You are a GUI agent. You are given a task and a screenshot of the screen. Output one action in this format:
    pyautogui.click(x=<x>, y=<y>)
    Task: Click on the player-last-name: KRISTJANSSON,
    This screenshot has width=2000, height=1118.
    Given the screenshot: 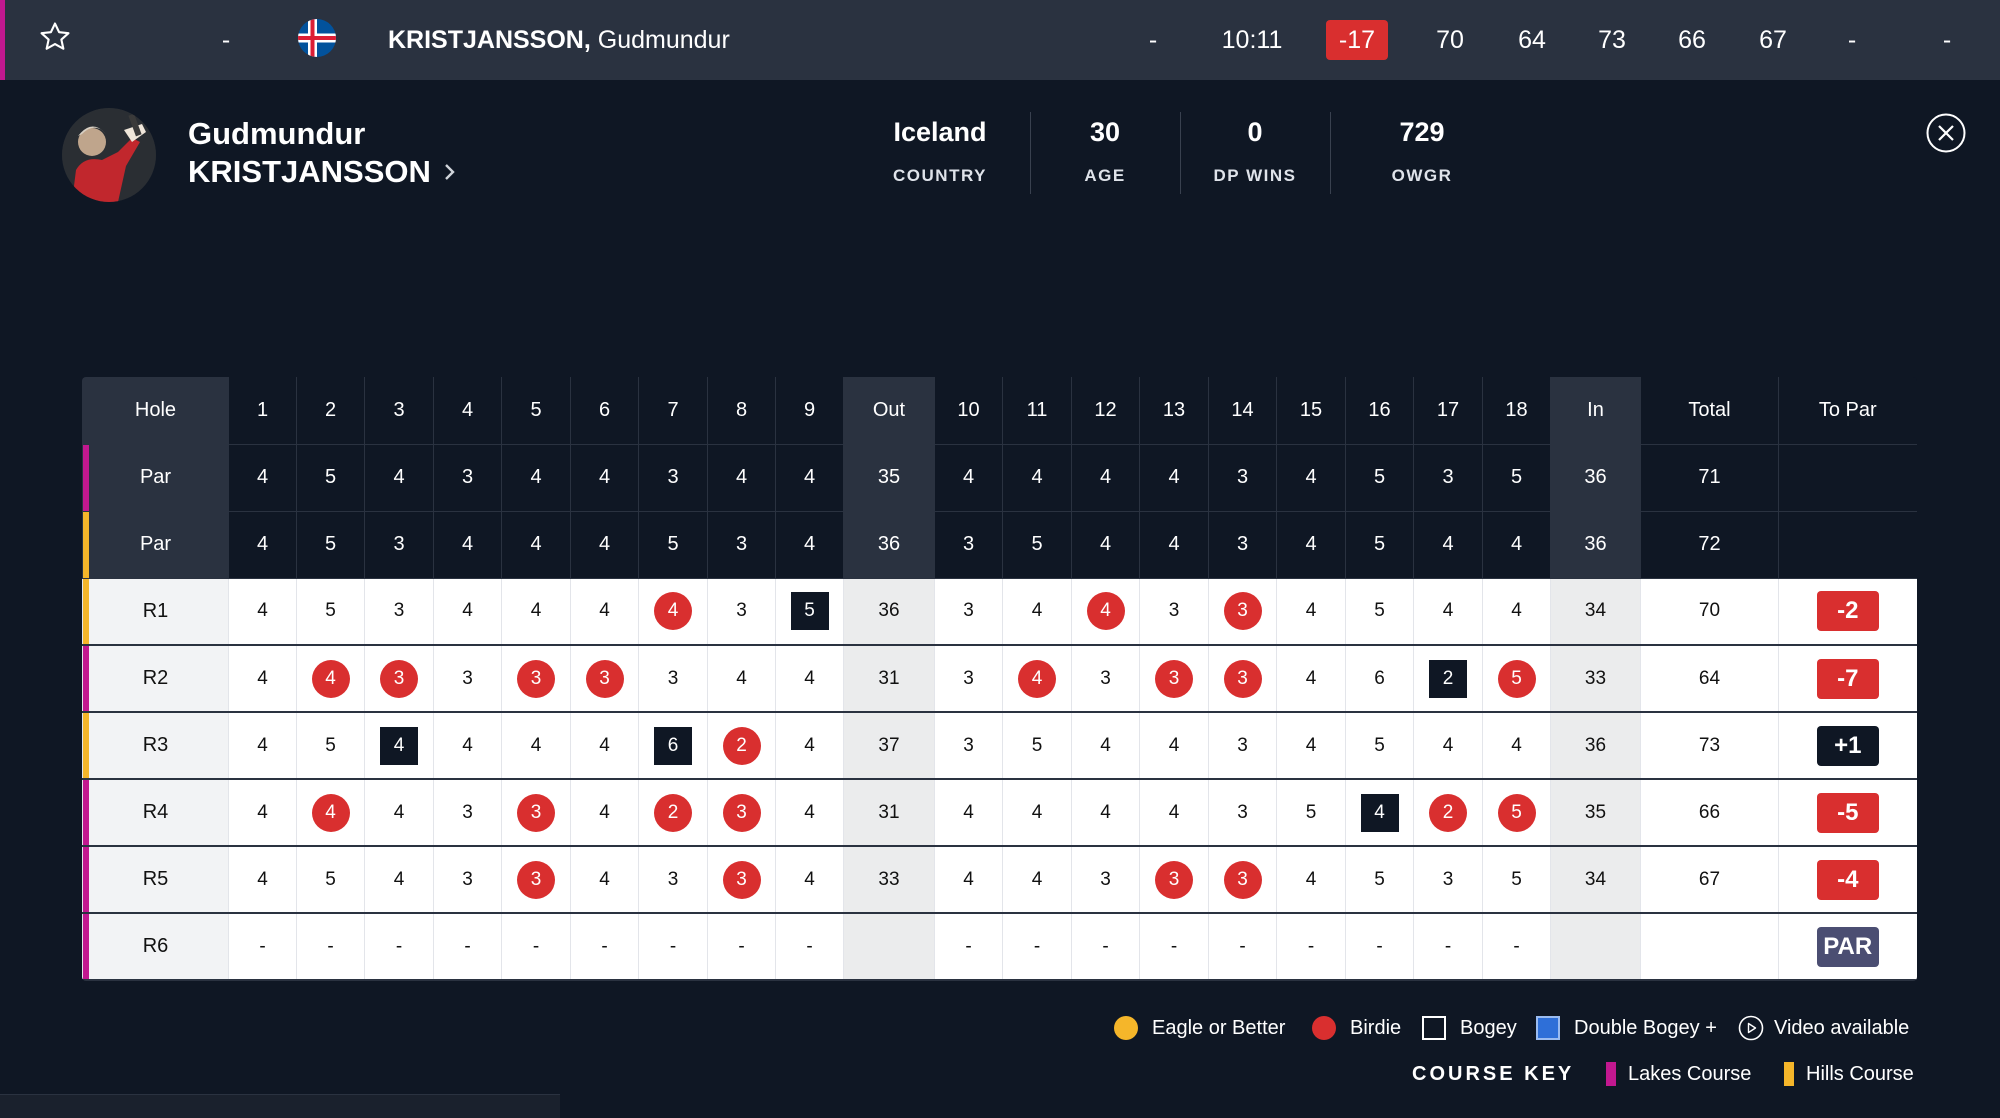 What is the action you would take?
    pyautogui.click(x=489, y=39)
    